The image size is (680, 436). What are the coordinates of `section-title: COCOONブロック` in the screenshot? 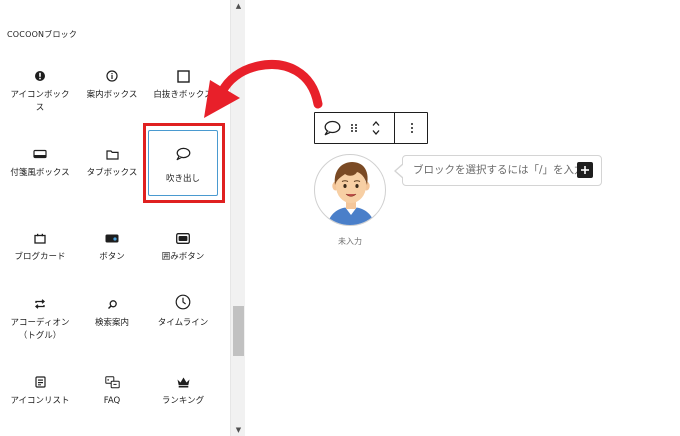 It's located at (42, 34).